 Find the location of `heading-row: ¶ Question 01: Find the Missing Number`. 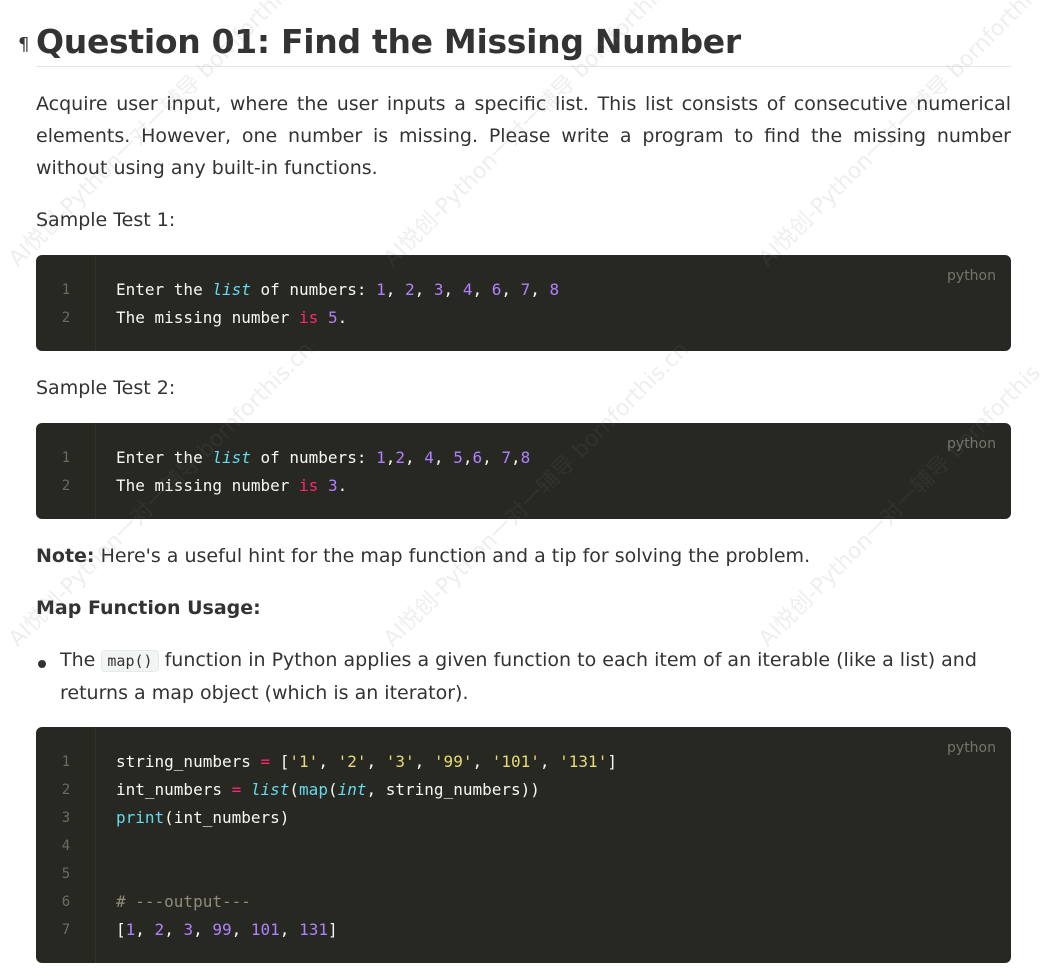

heading-row: ¶ Question 01: Find the Missing Number is located at coordinates (512, 45).